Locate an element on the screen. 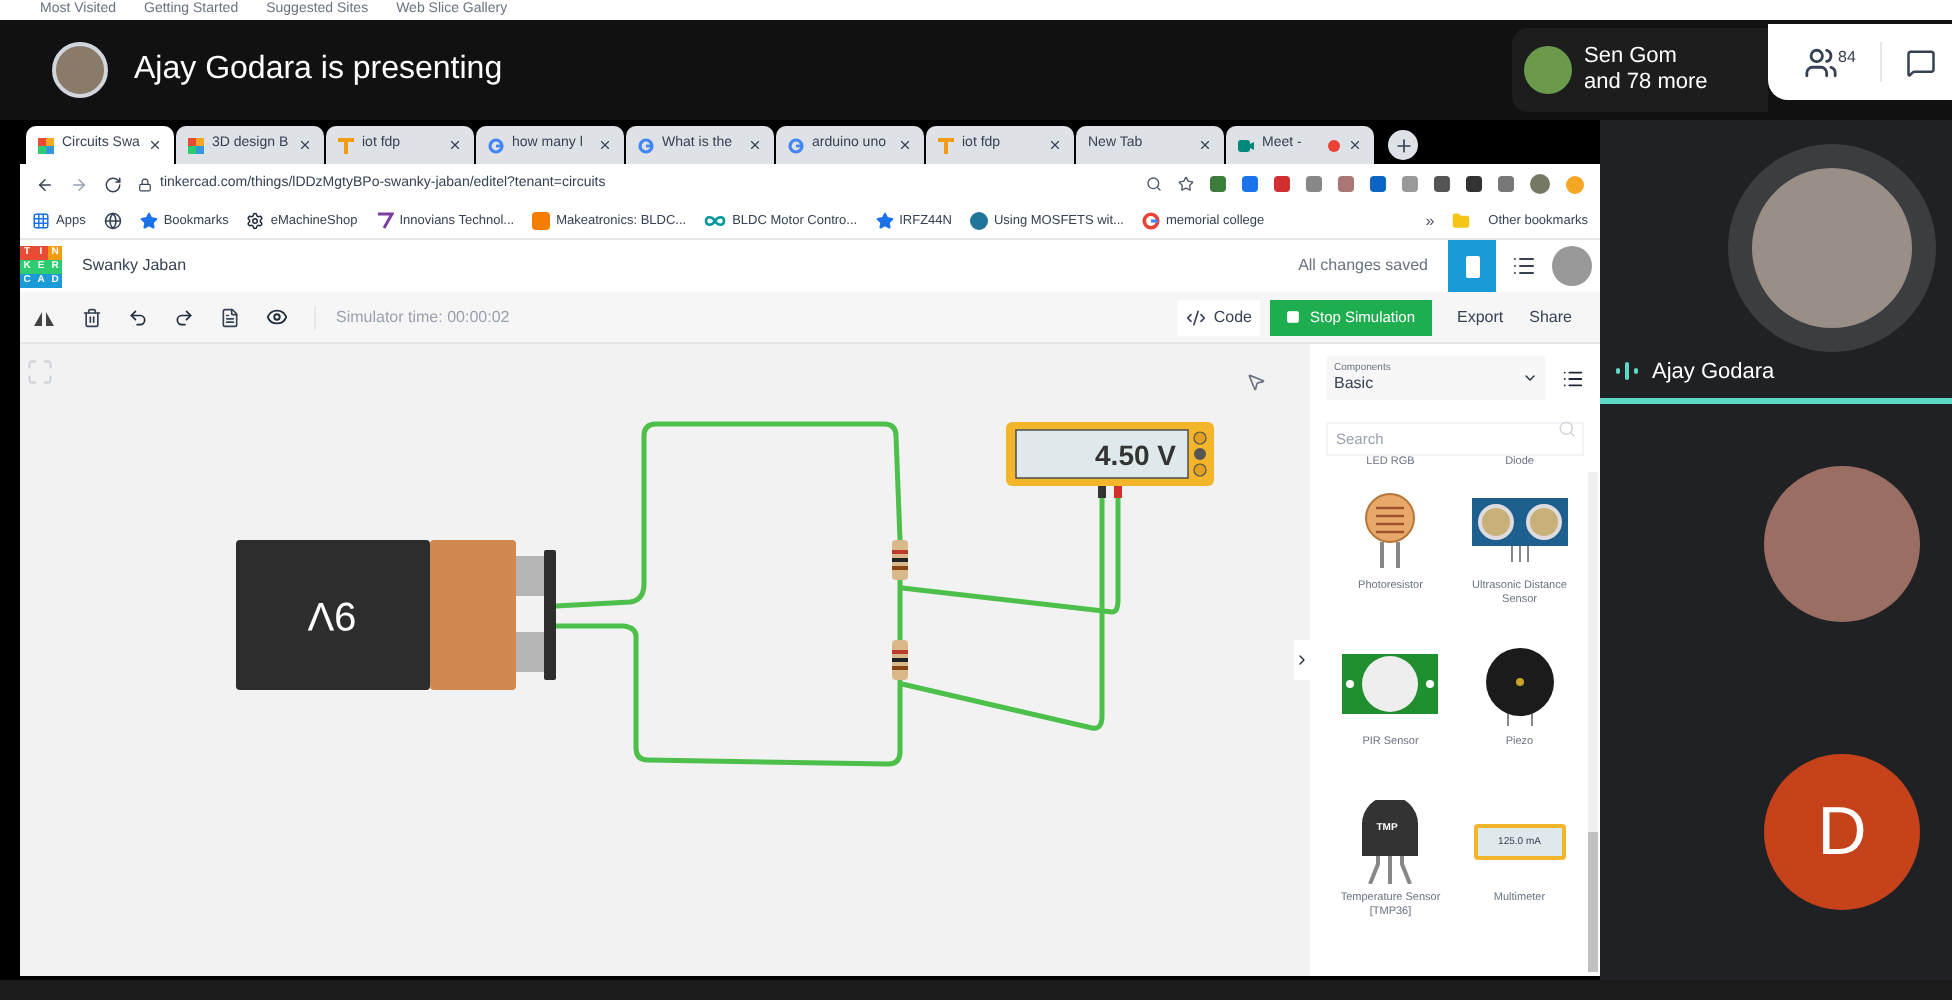 Image resolution: width=1952 pixels, height=1000 pixels. export-button: Export is located at coordinates (1480, 317).